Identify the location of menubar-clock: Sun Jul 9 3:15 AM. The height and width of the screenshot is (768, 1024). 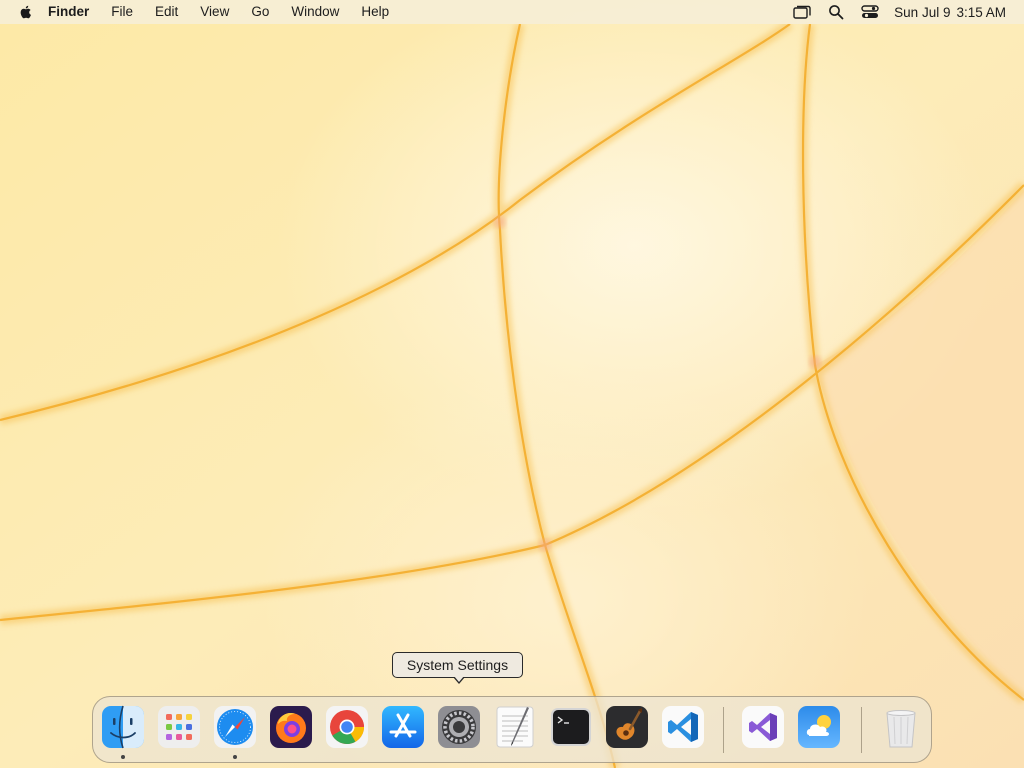
(950, 12).